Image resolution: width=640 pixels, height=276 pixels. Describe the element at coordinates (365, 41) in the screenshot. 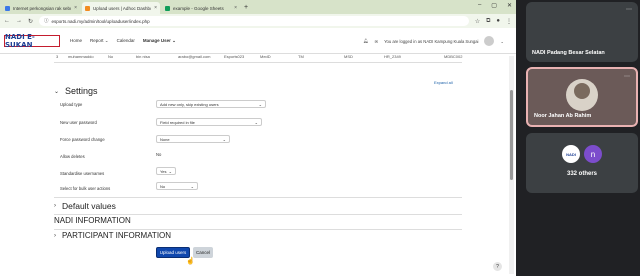

I see `notification-icon: 🔔︎` at that location.